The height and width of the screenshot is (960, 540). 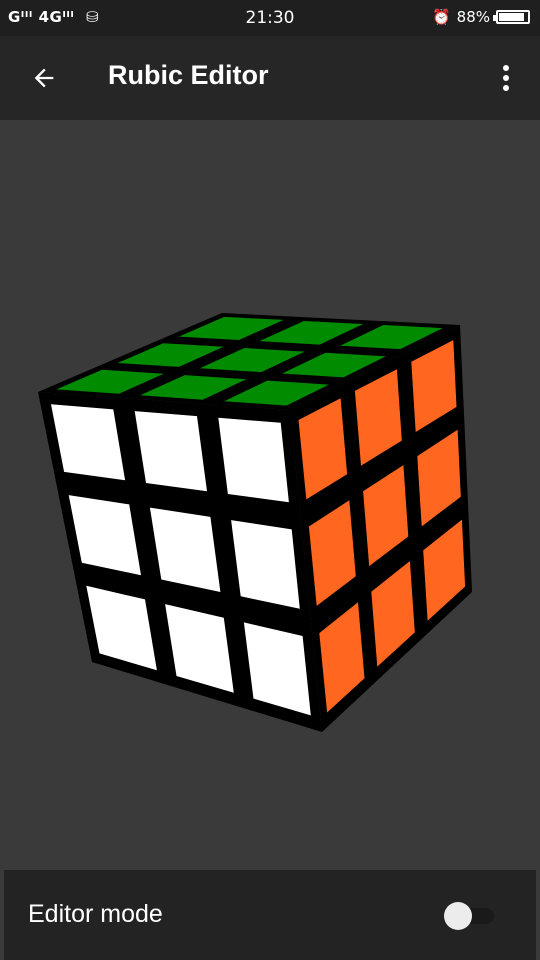 What do you see at coordinates (458, 916) in the screenshot?
I see `switch-thumb` at bounding box center [458, 916].